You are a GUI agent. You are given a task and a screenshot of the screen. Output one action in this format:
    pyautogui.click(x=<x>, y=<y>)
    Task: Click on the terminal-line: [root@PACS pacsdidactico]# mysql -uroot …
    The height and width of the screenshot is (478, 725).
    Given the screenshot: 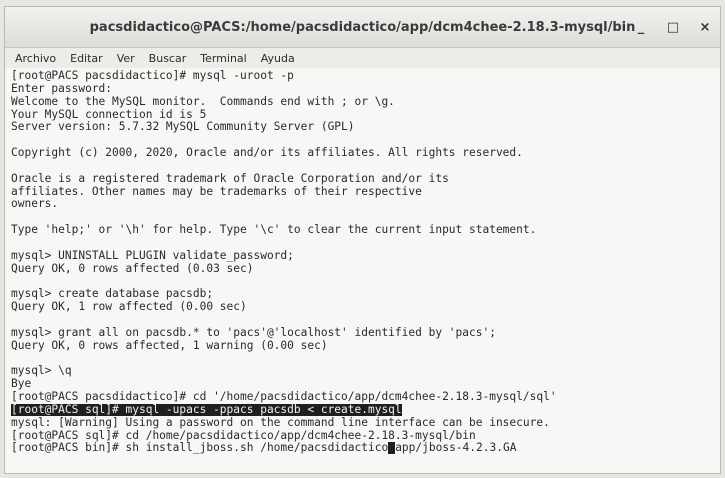 What is the action you would take?
    pyautogui.click(x=152, y=76)
    